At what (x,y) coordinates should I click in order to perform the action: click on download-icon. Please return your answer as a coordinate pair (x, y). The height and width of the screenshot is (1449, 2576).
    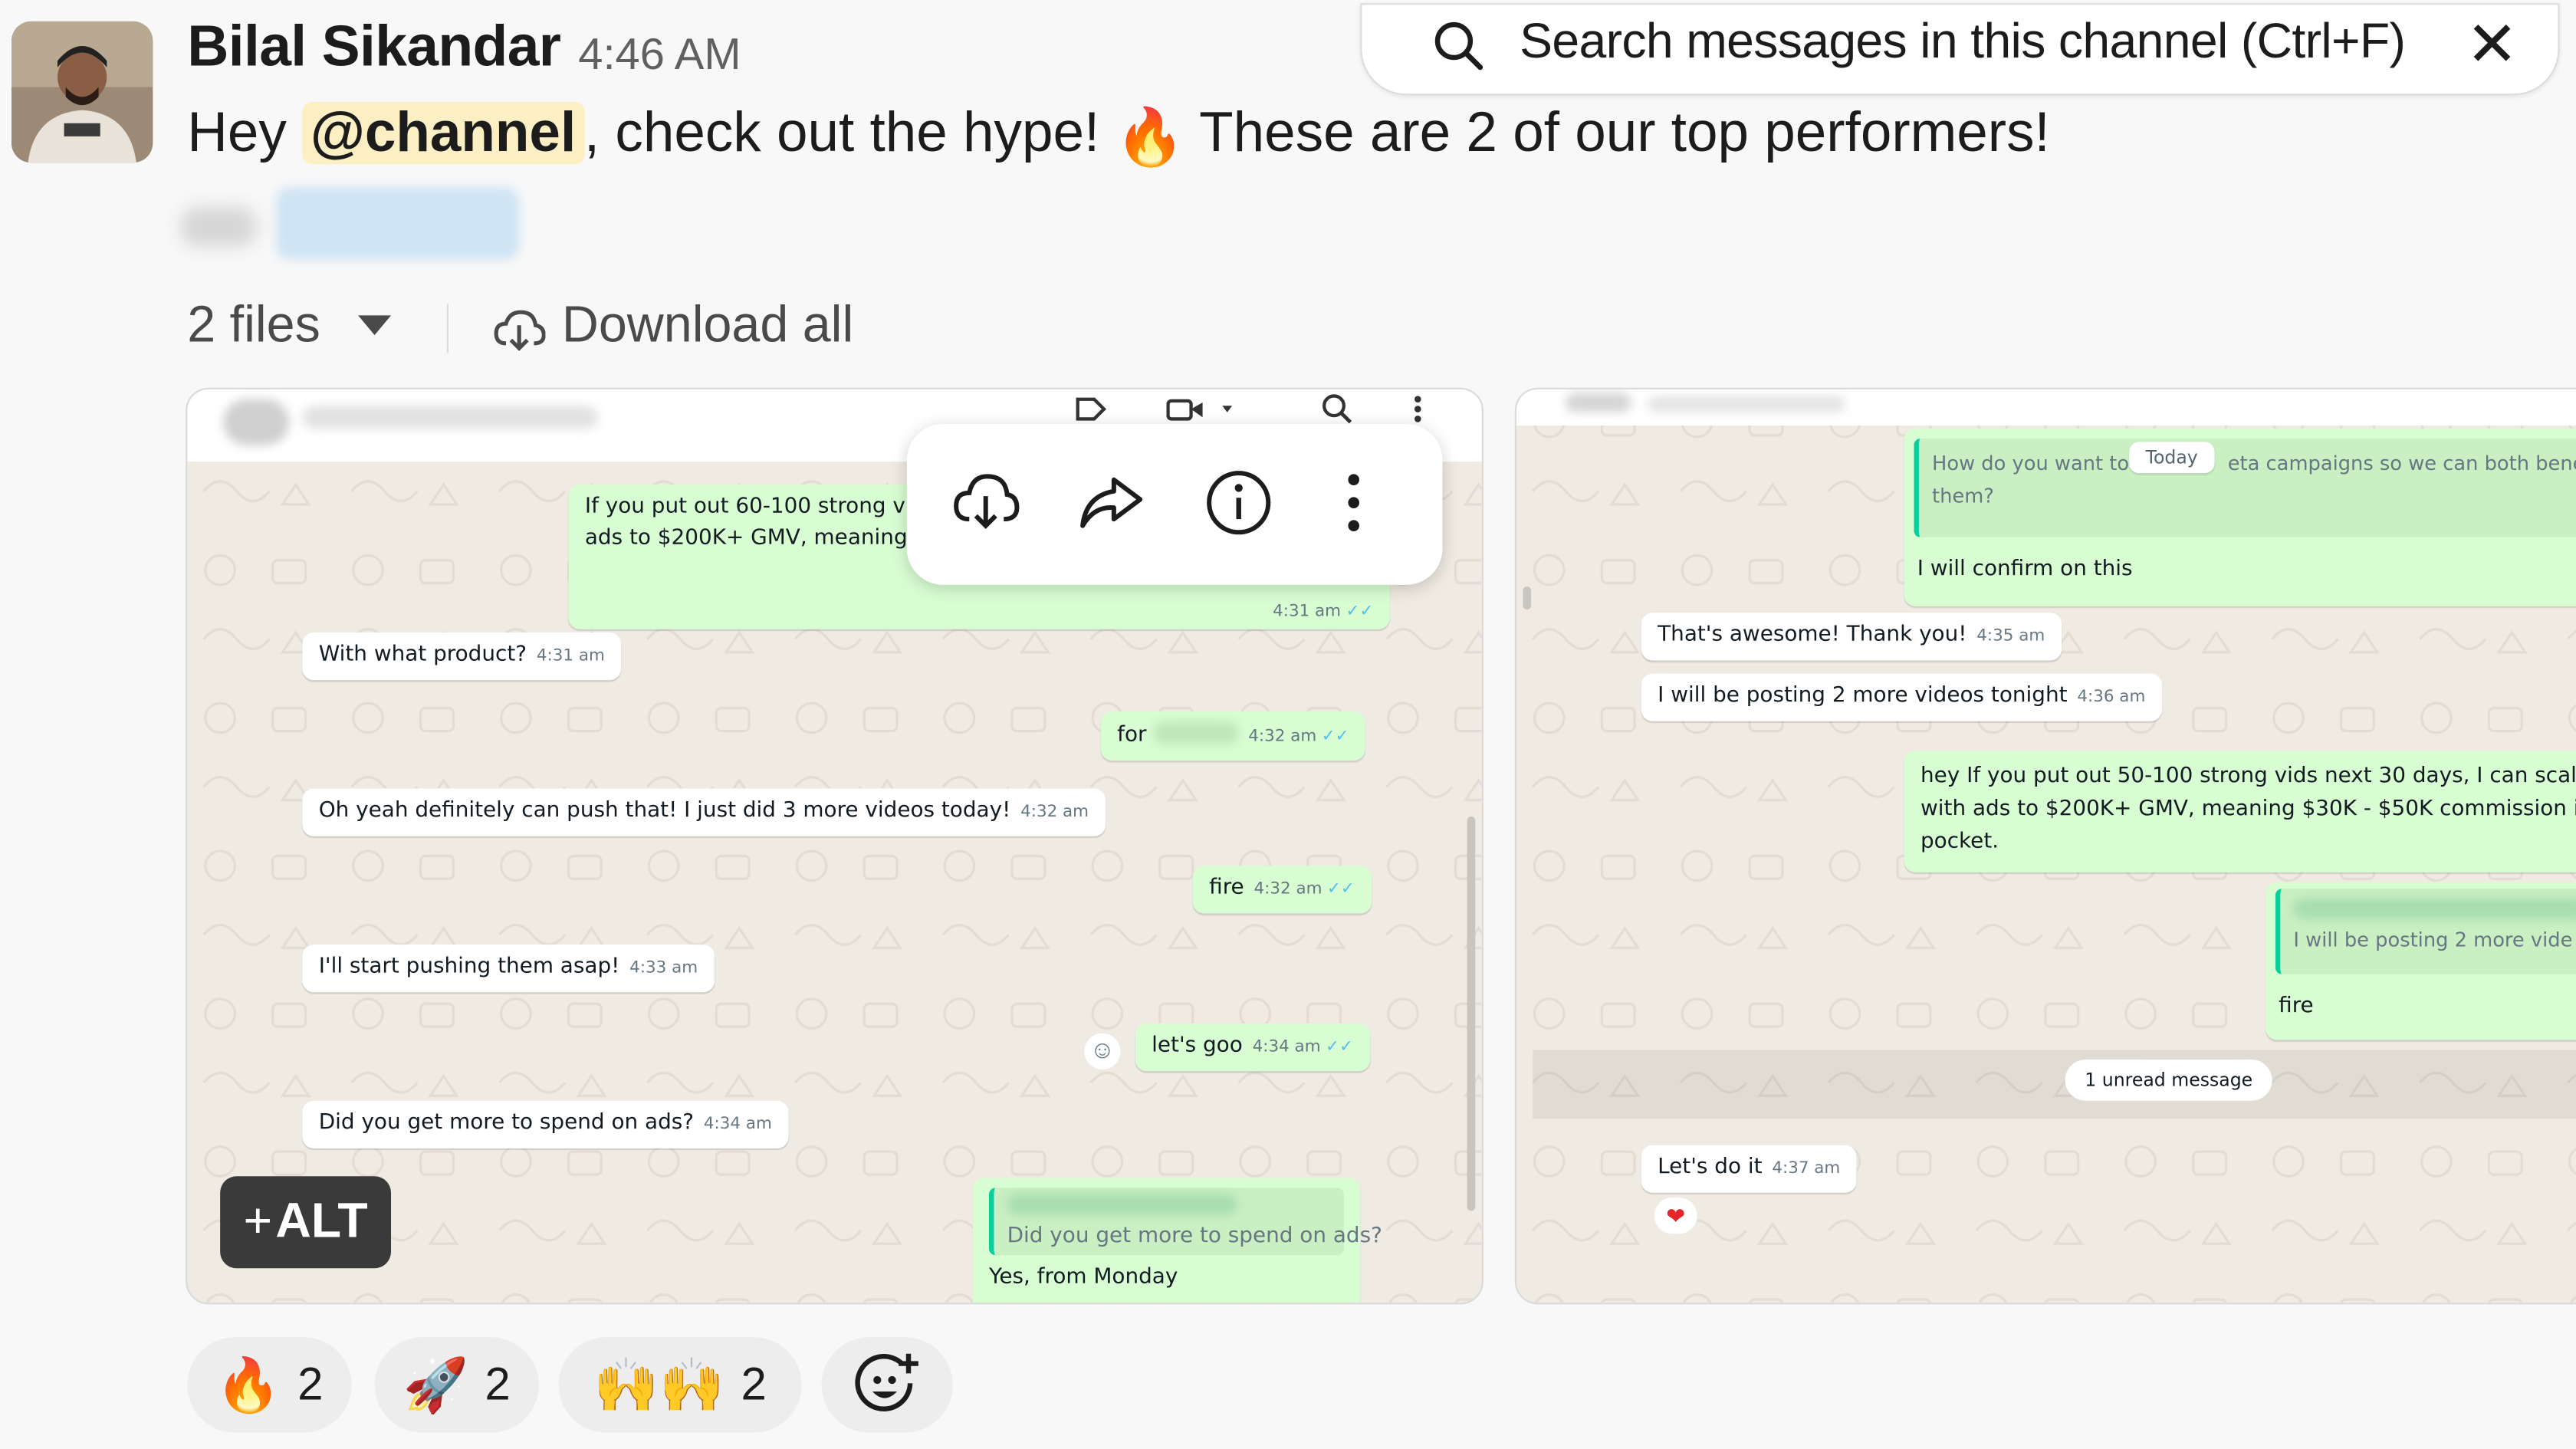
    Looking at the image, I should click on (986, 503).